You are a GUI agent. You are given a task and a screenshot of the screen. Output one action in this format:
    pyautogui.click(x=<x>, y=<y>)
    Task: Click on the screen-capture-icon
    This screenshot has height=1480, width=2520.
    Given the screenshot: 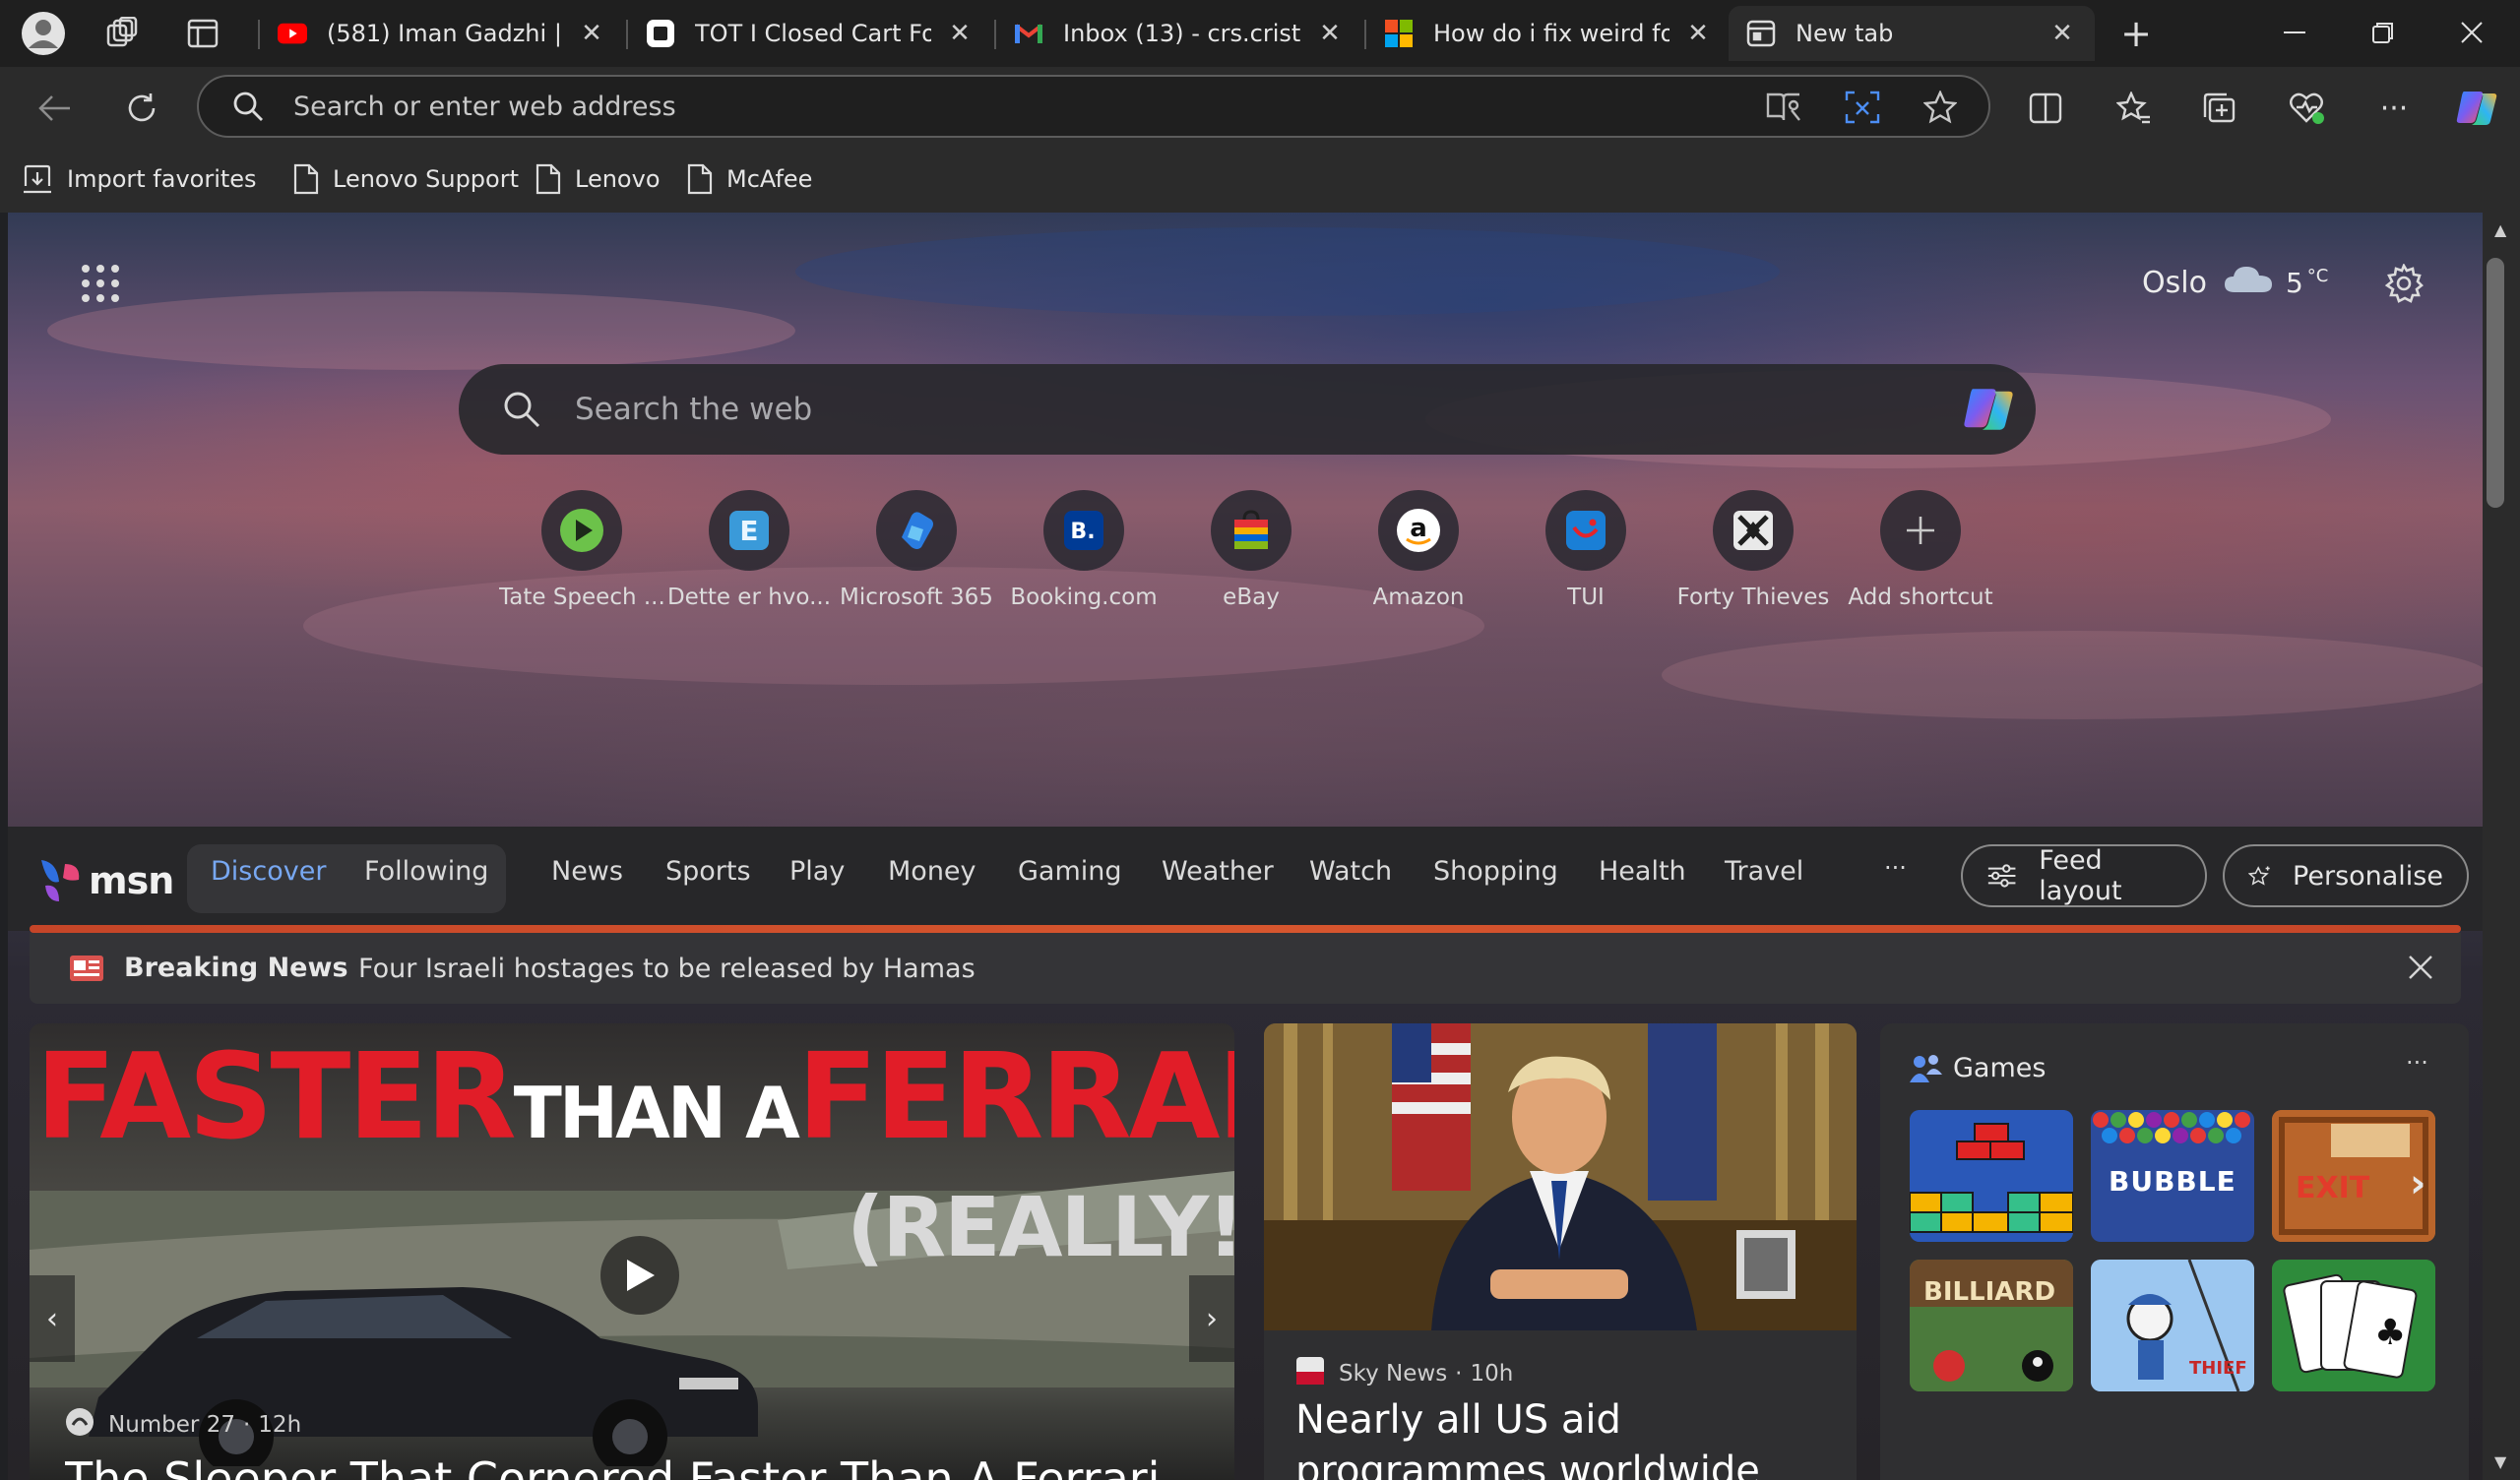 What is the action you would take?
    pyautogui.click(x=1862, y=110)
    